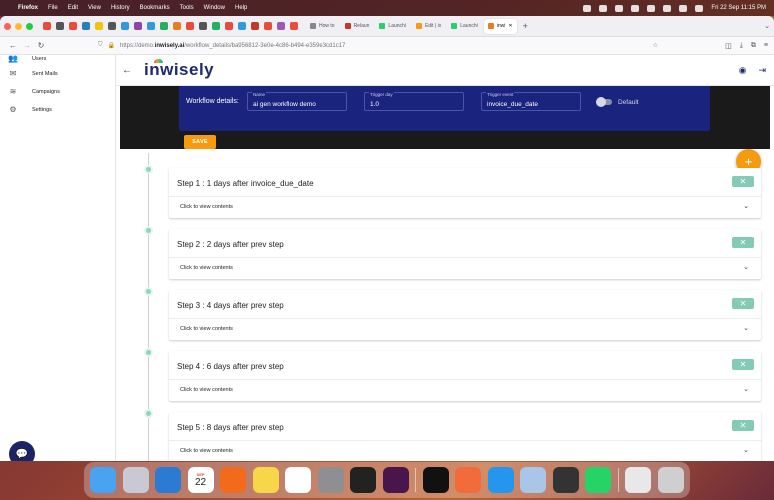 The width and height of the screenshot is (774, 500). What do you see at coordinates (743, 70) in the screenshot?
I see `profile-icon: ◉` at bounding box center [743, 70].